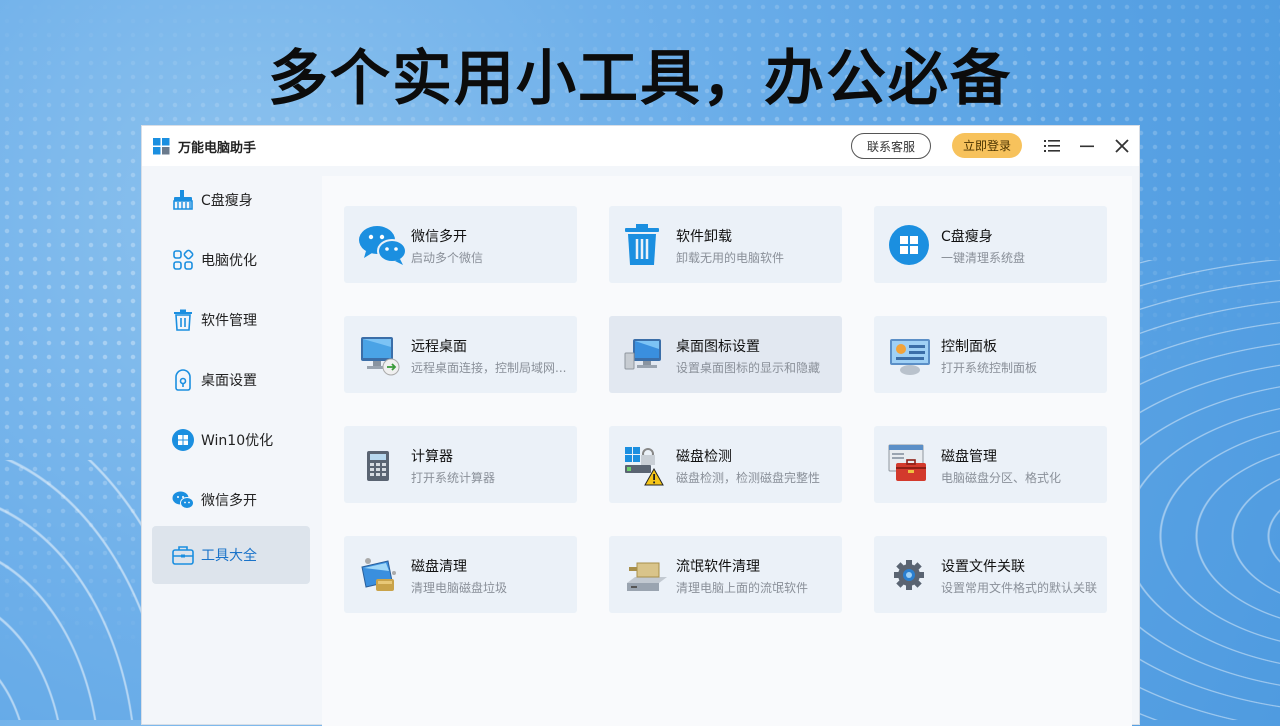 This screenshot has height=726, width=1280. I want to click on calculator-icon, so click(378, 466).